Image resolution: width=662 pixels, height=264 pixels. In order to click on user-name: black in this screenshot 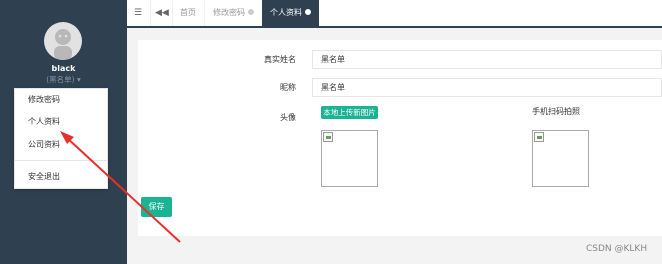, I will do `click(63, 68)`.